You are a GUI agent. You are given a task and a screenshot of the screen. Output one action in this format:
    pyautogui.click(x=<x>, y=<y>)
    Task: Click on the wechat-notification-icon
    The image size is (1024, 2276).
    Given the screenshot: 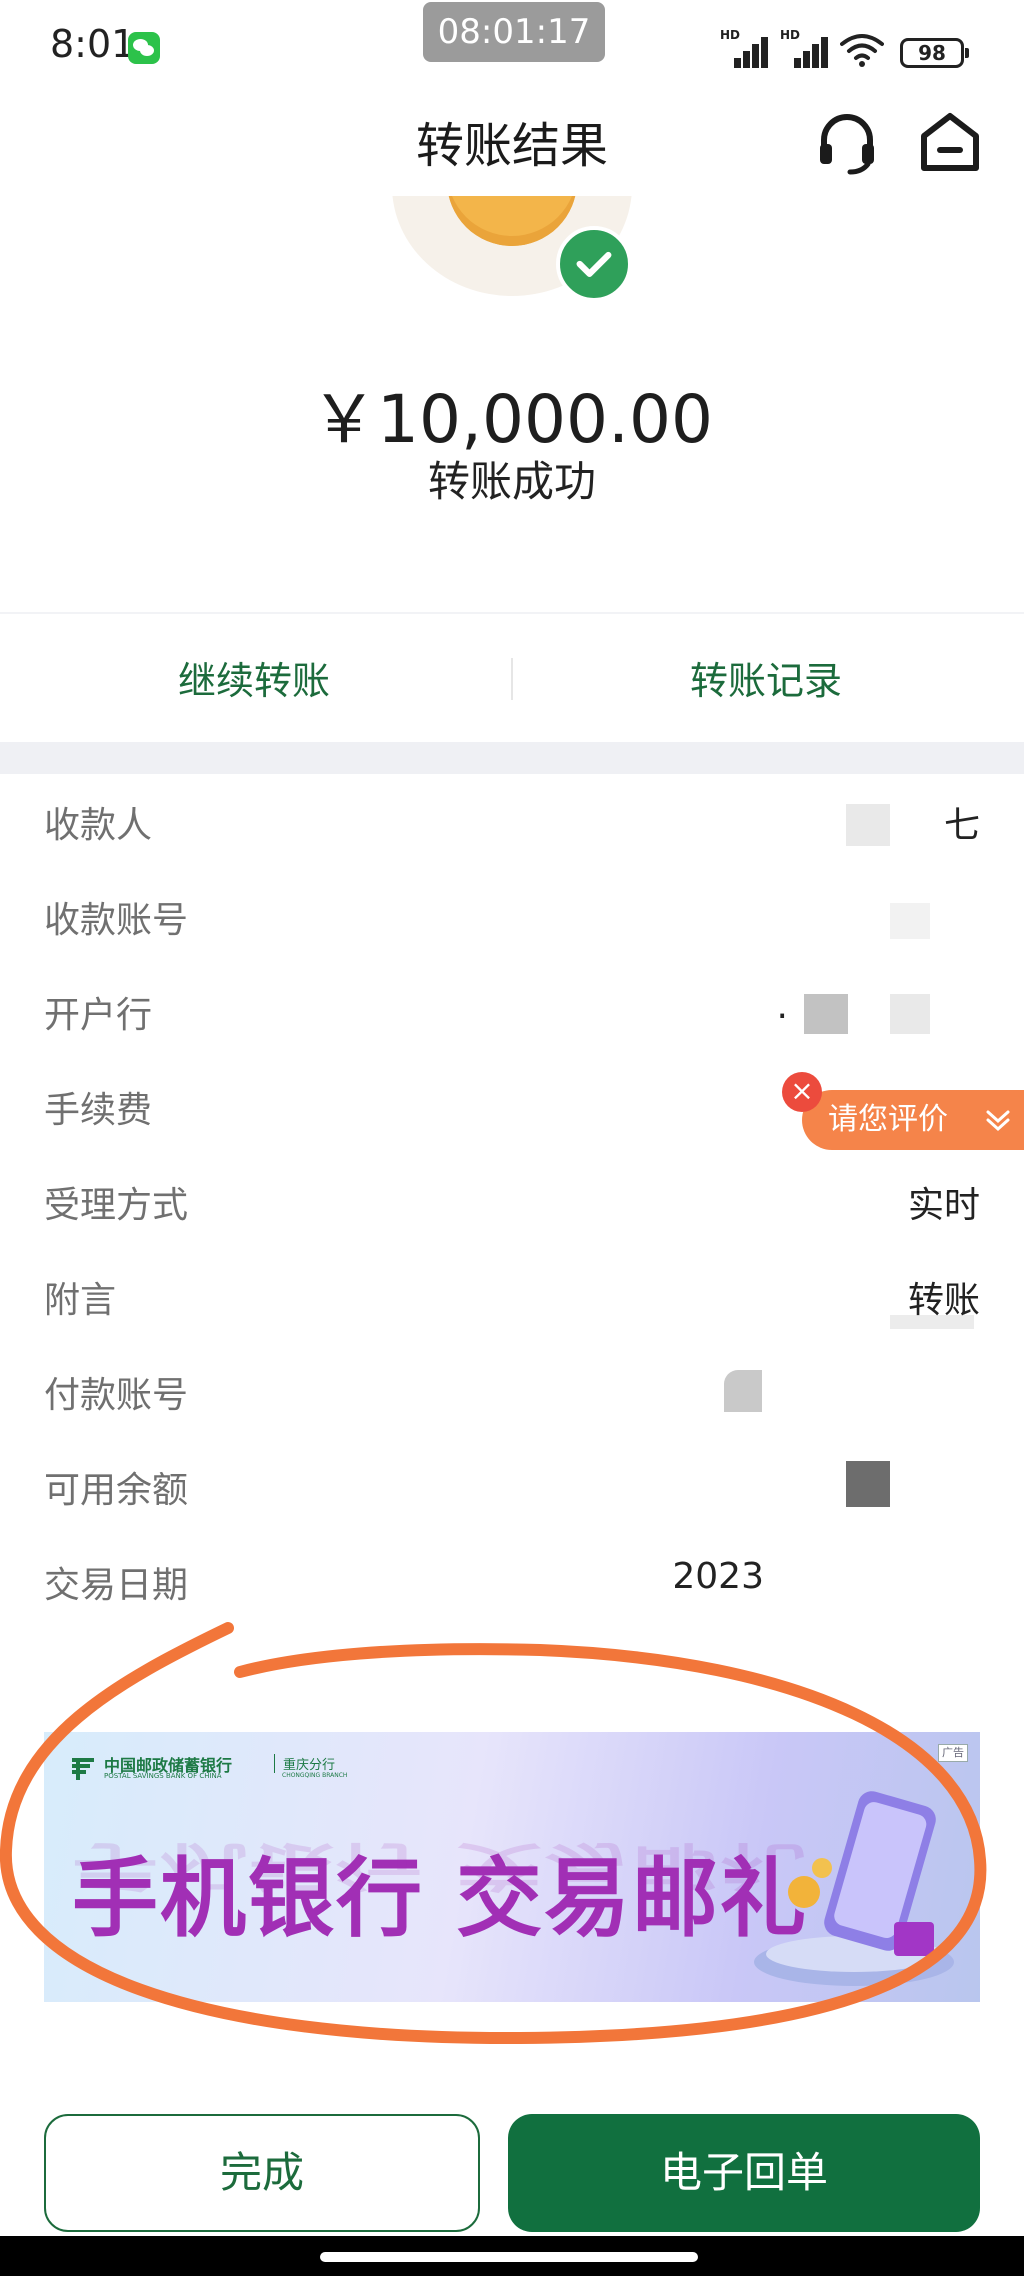 What is the action you would take?
    pyautogui.click(x=144, y=48)
    